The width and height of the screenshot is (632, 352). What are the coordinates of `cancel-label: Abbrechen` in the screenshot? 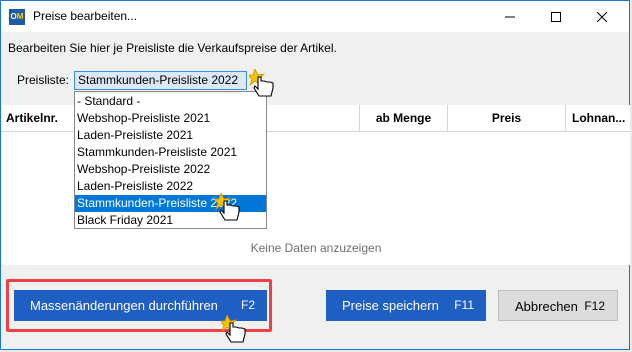 It's located at (546, 306).